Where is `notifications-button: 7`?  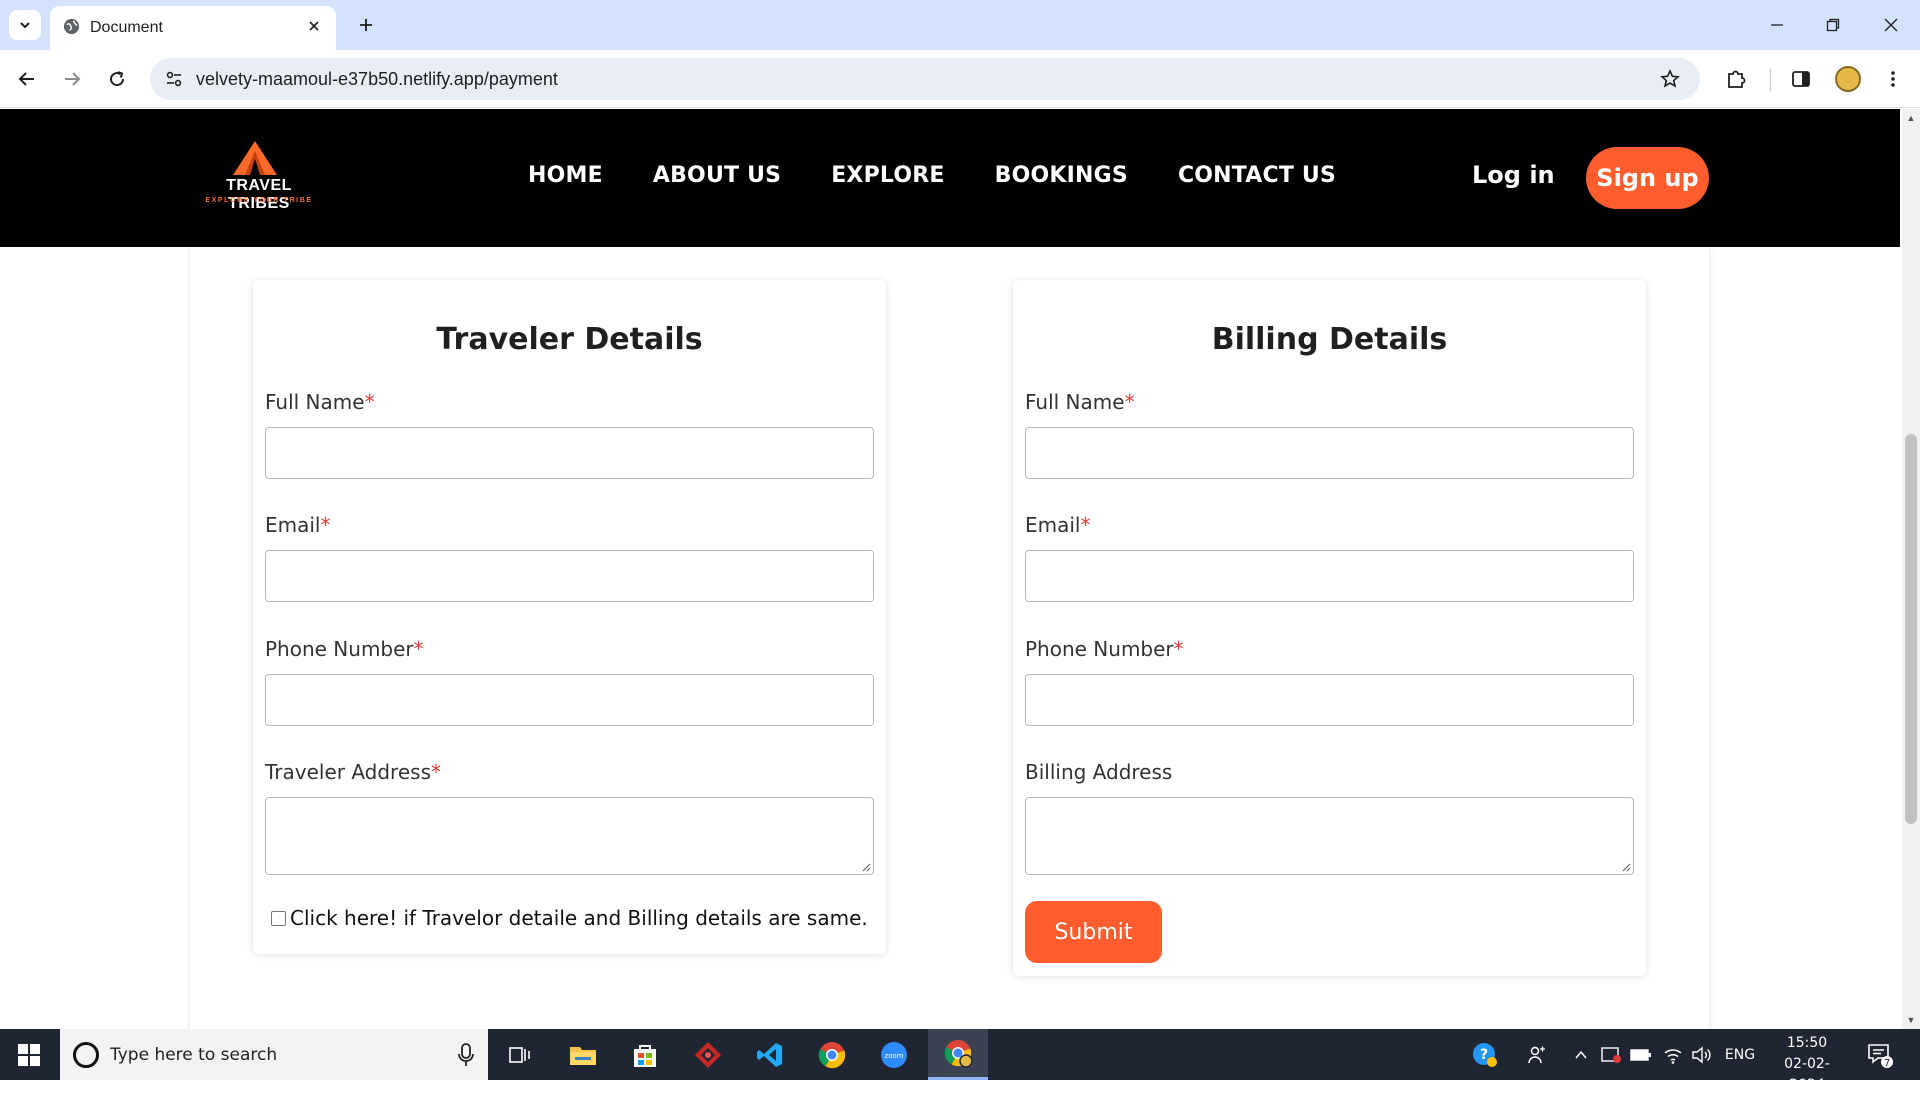
notifications-button: 7 is located at coordinates (1880, 1055).